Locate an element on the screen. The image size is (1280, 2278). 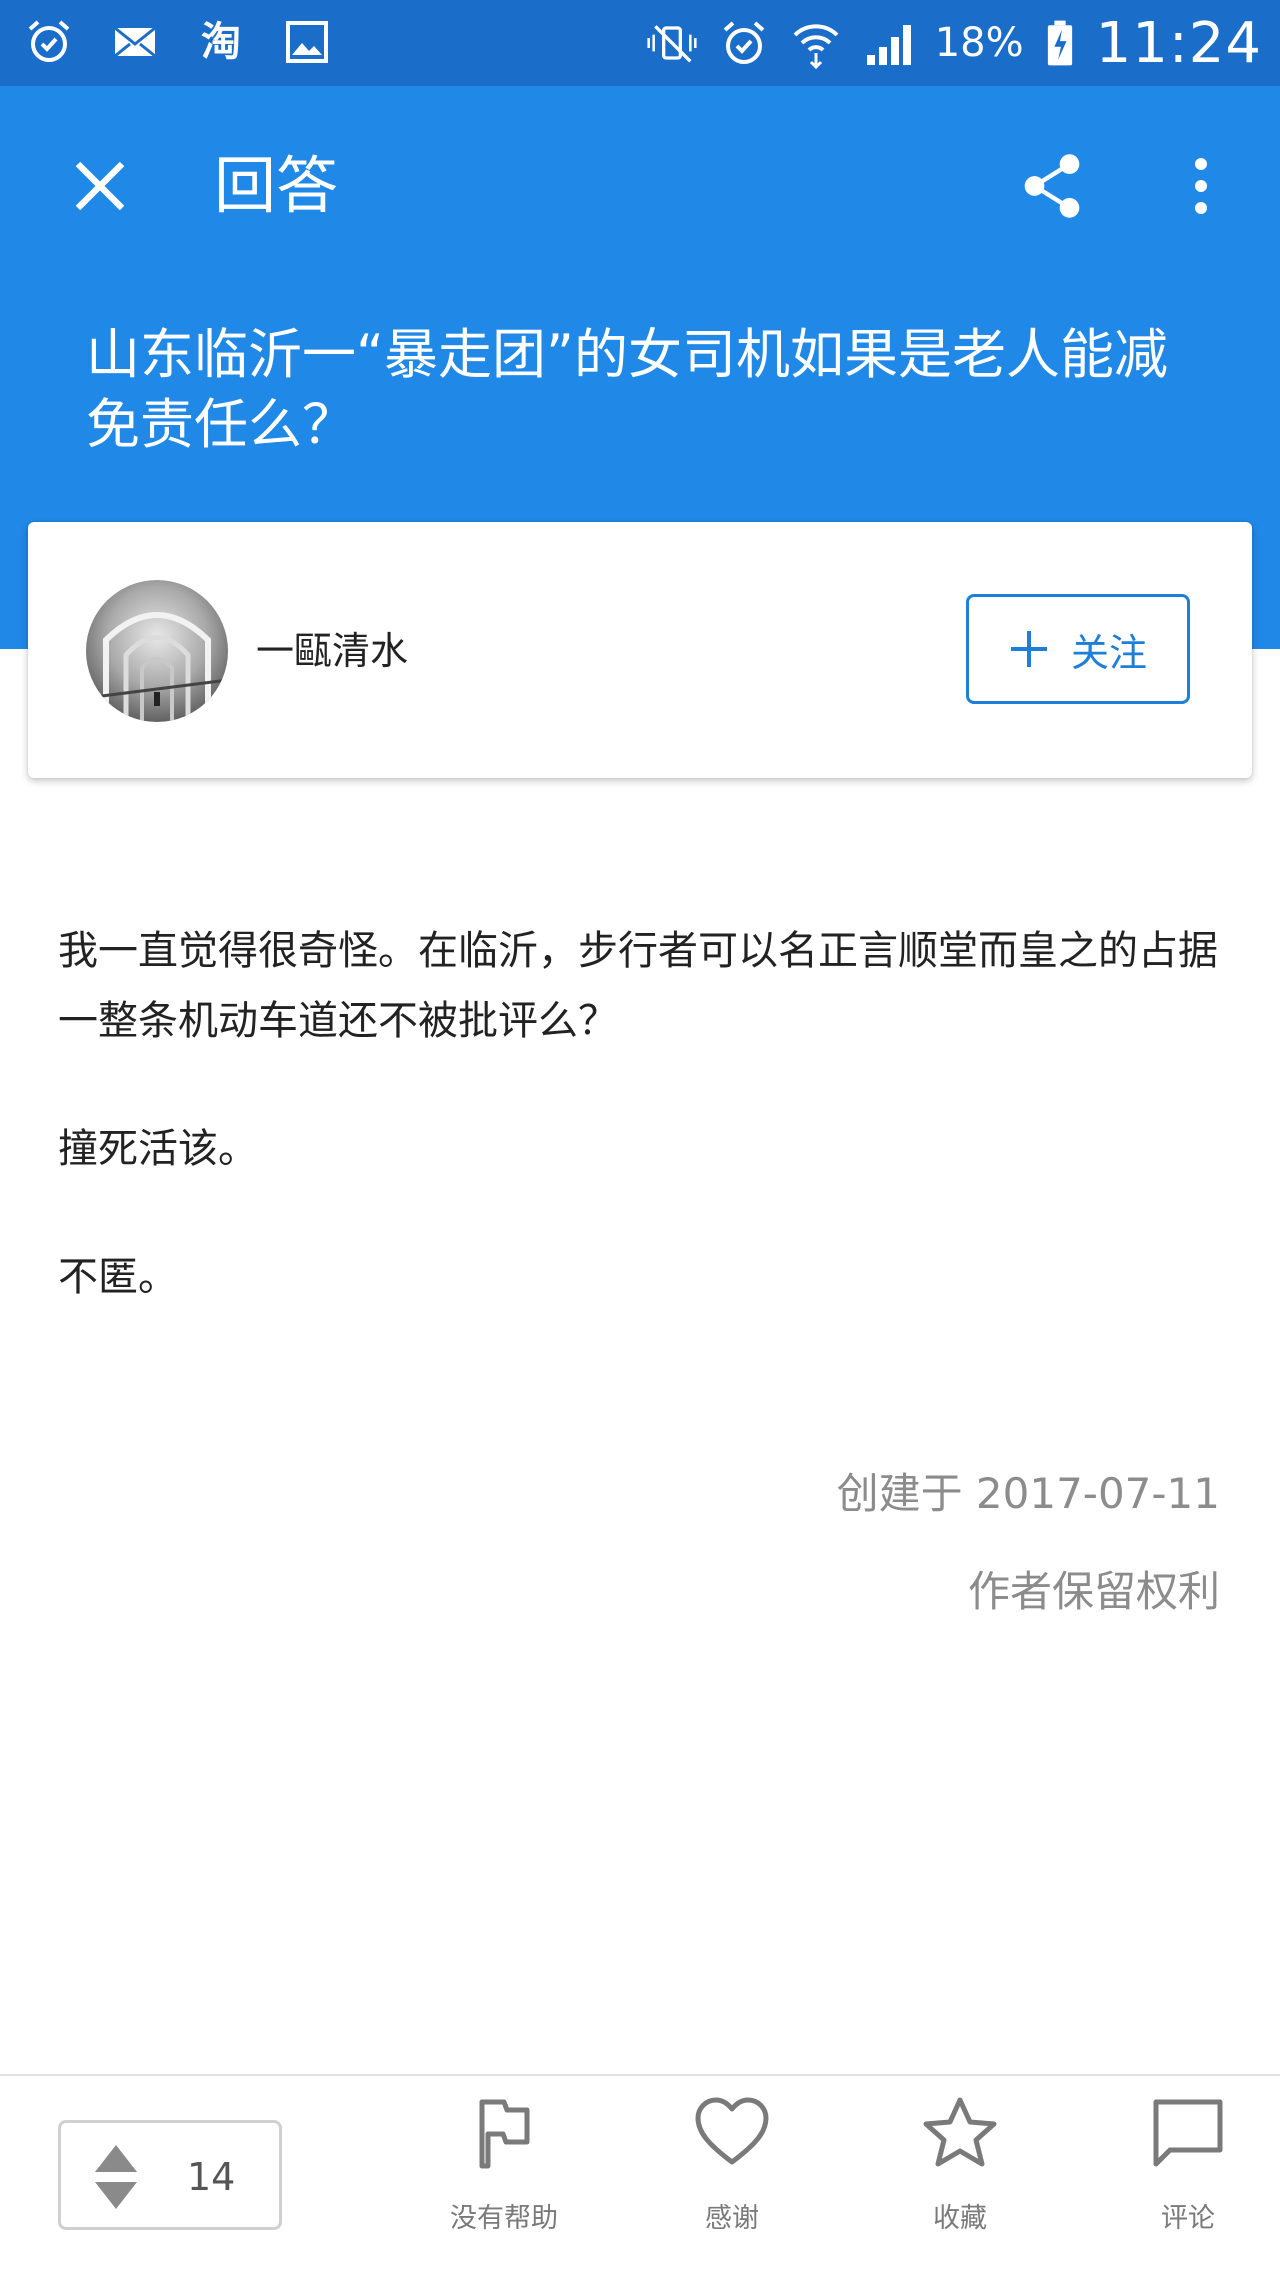
vote-button: 14 is located at coordinates (170, 2175).